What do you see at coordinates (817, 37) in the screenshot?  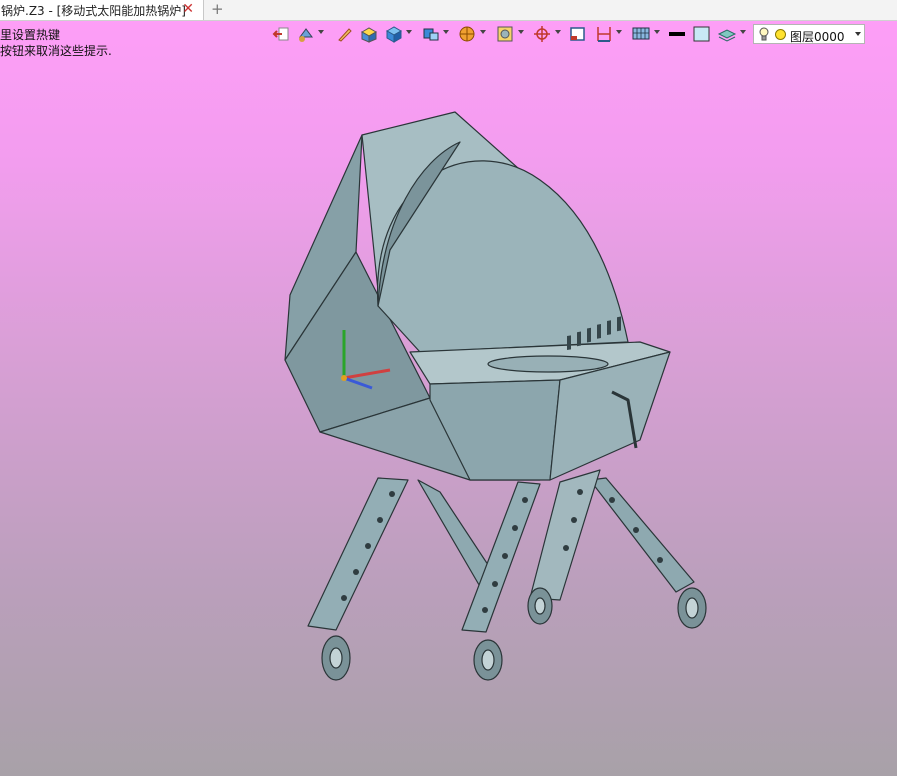 I see `layer-name: 图层0000` at bounding box center [817, 37].